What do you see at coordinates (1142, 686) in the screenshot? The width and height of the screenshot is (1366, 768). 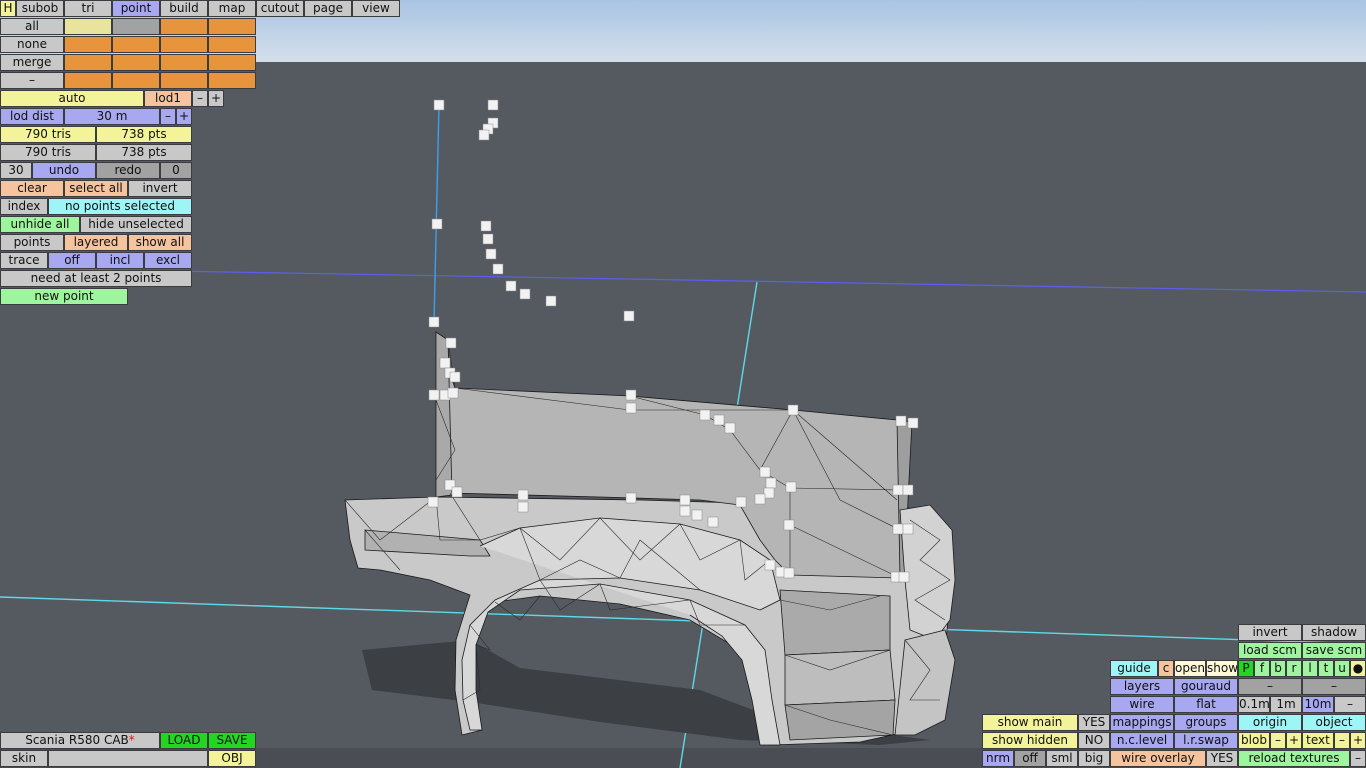 I see `layers-button: layers` at bounding box center [1142, 686].